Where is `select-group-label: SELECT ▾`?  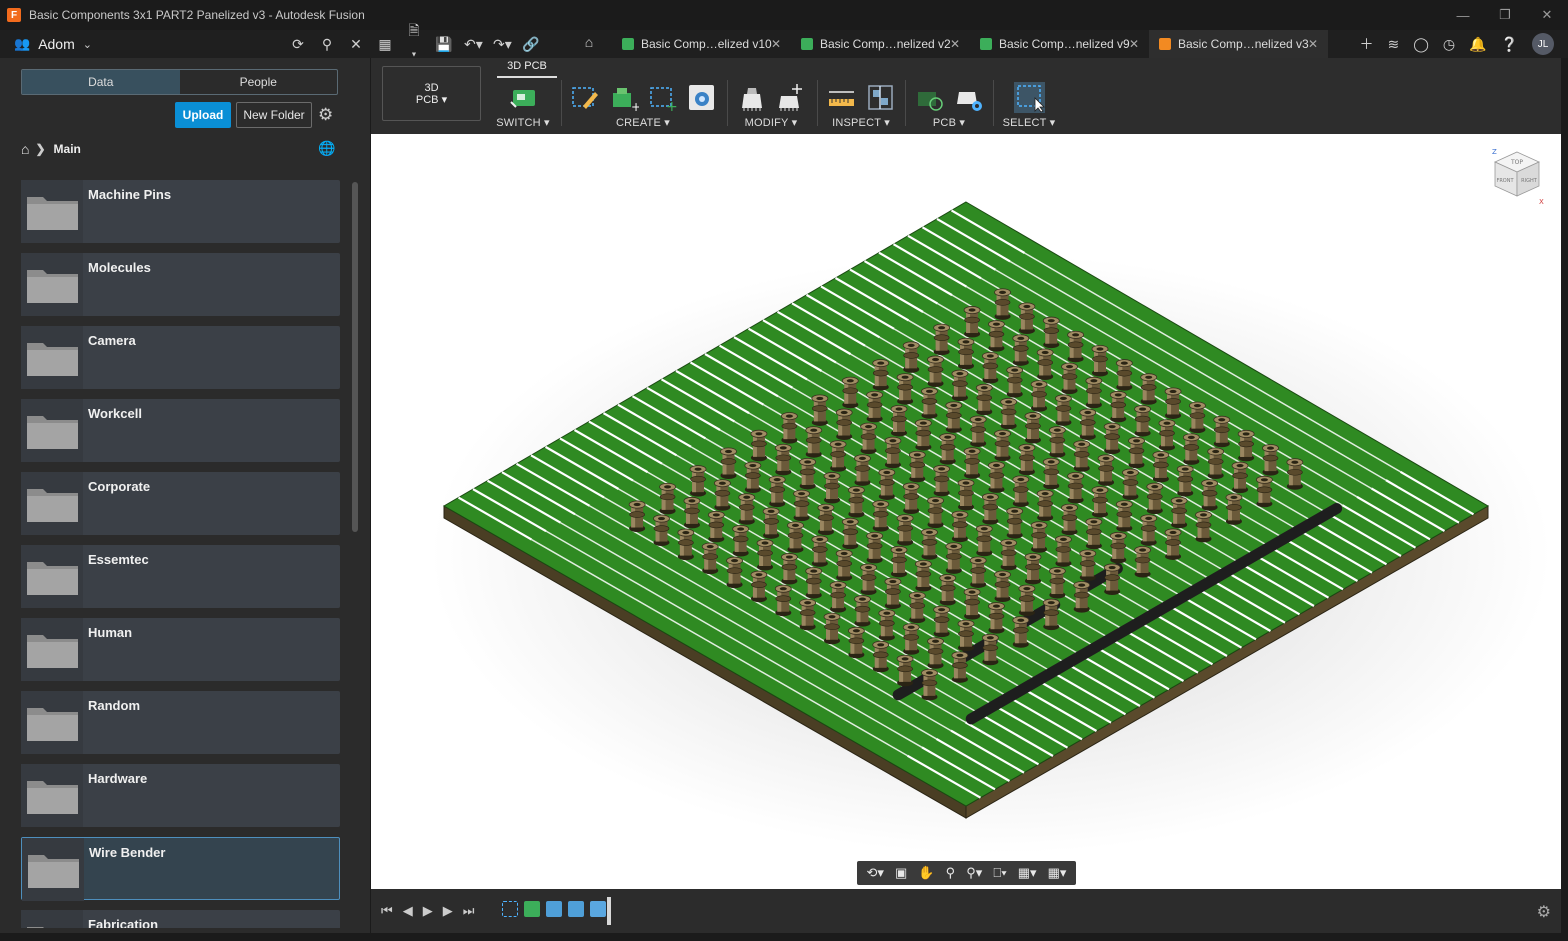
select-group-label: SELECT ▾ is located at coordinates (1029, 122).